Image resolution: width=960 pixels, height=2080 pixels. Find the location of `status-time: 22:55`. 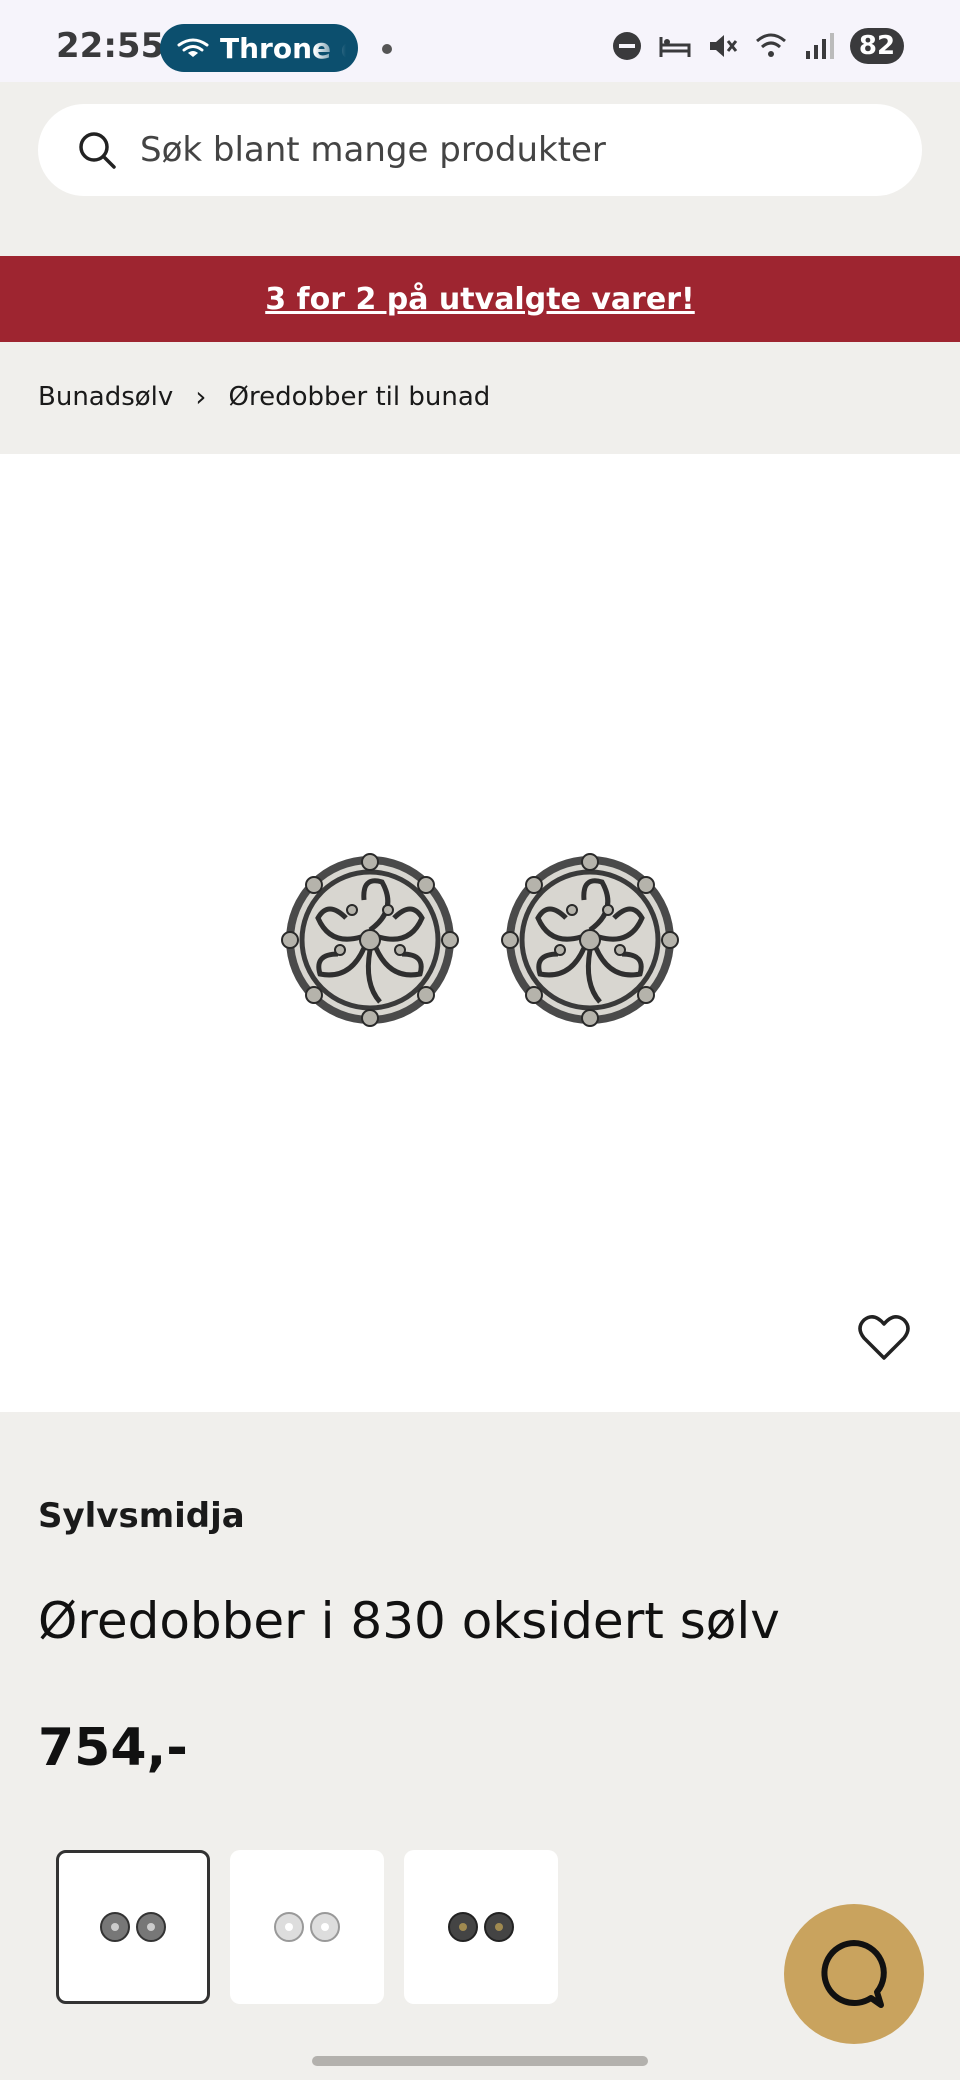

status-time: 22:55 is located at coordinates (110, 46).